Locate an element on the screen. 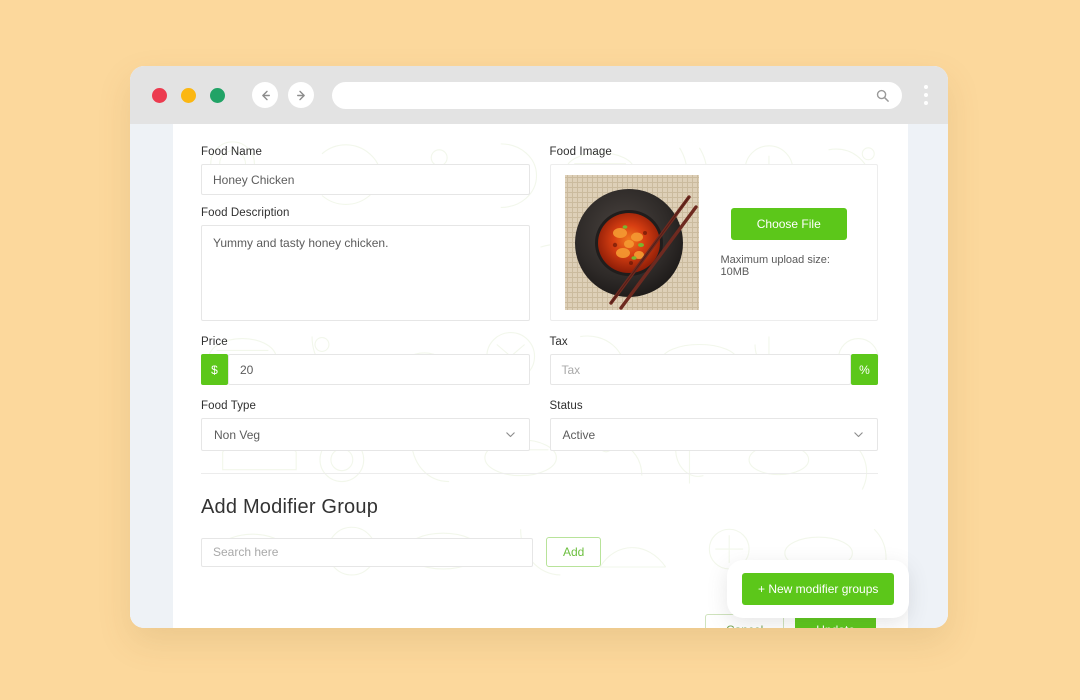  address-bar is located at coordinates (617, 95).